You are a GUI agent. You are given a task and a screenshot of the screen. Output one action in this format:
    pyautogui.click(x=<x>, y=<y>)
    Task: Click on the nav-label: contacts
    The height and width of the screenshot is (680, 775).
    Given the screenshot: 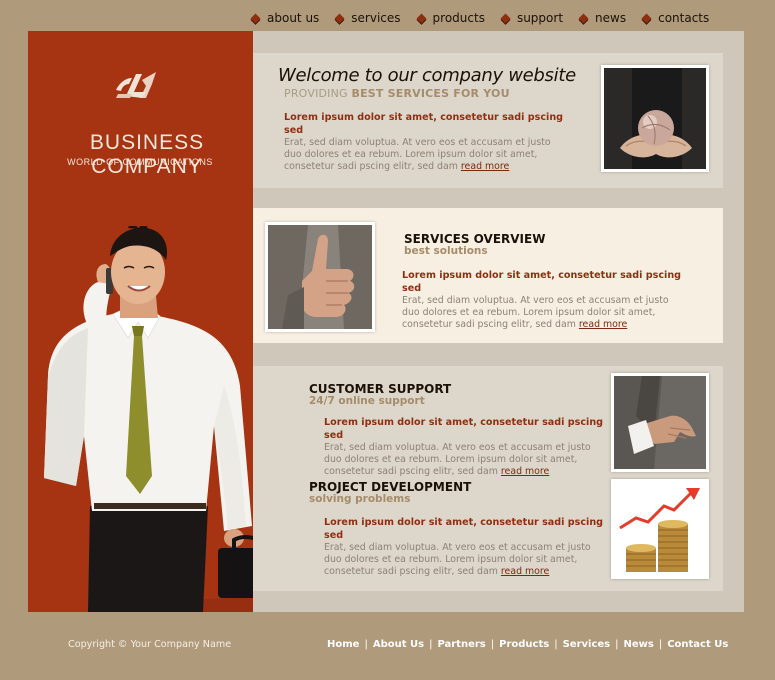 What is the action you would take?
    pyautogui.click(x=684, y=18)
    